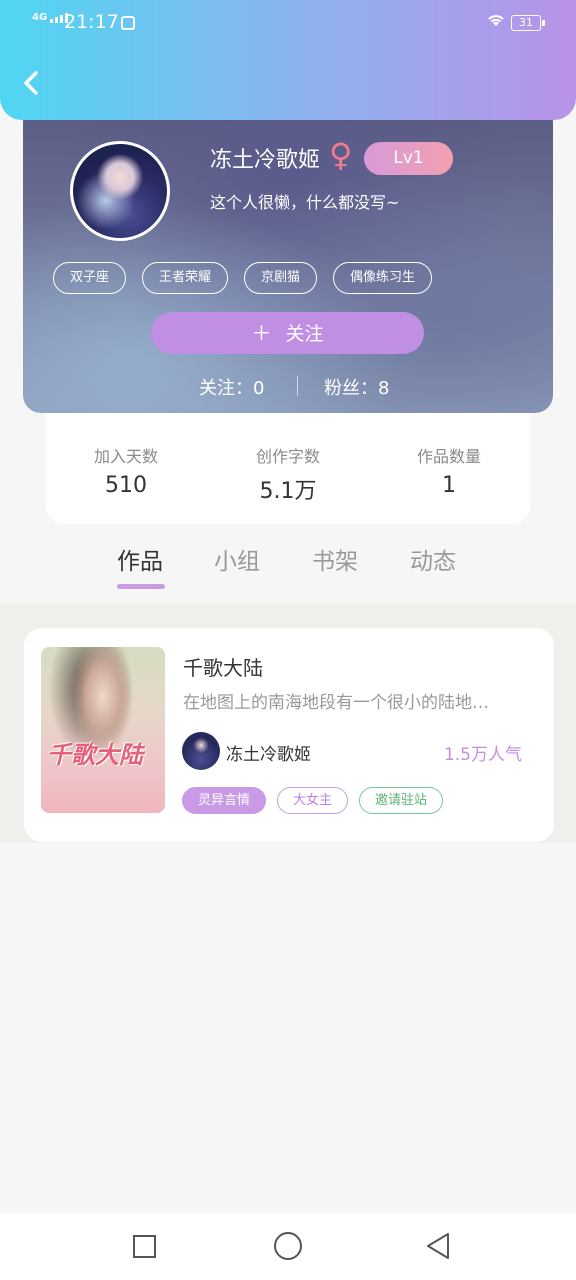  I want to click on wifi-icon, so click(496, 22).